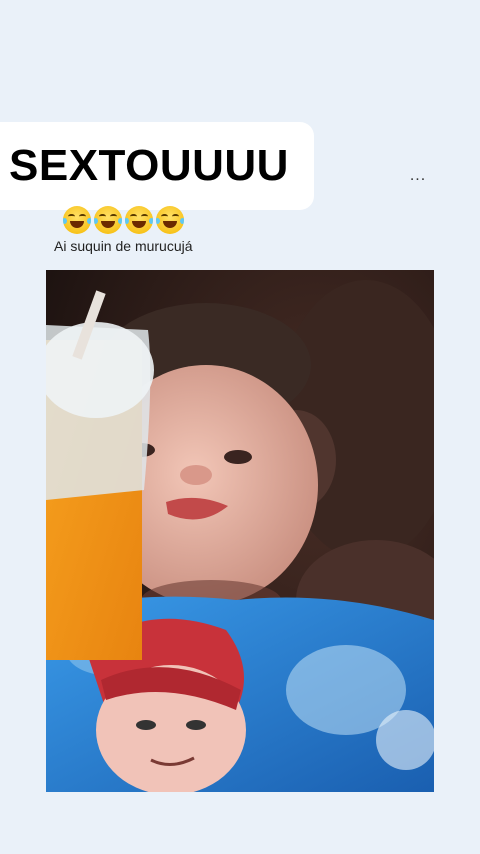 The height and width of the screenshot is (854, 480). I want to click on headline-box: SEXTOUUUU, so click(157, 166).